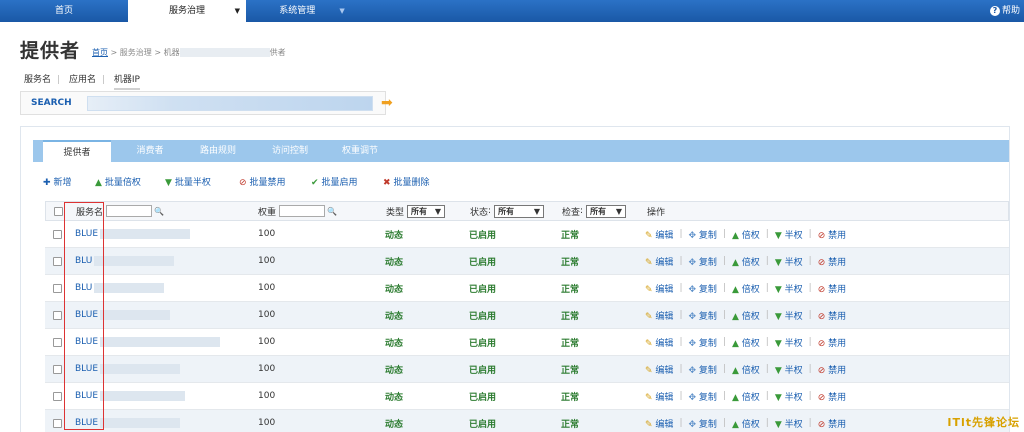 The width and height of the screenshot is (1024, 432). Describe the element at coordinates (77, 151) in the screenshot. I see `tab-providers: 提供者` at that location.